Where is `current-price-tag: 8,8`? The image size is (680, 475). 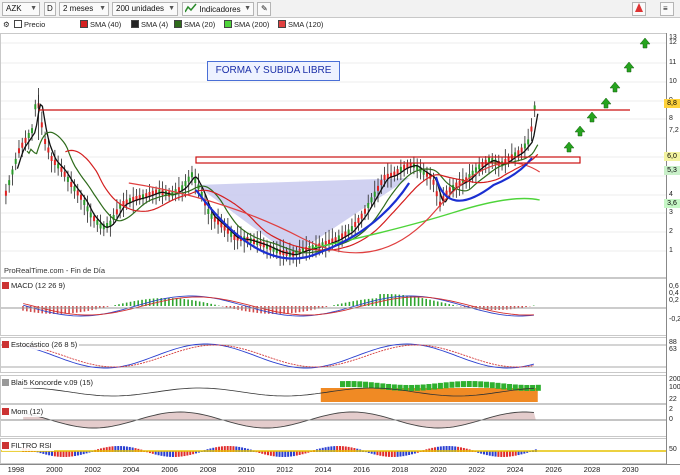 current-price-tag: 8,8 is located at coordinates (672, 103).